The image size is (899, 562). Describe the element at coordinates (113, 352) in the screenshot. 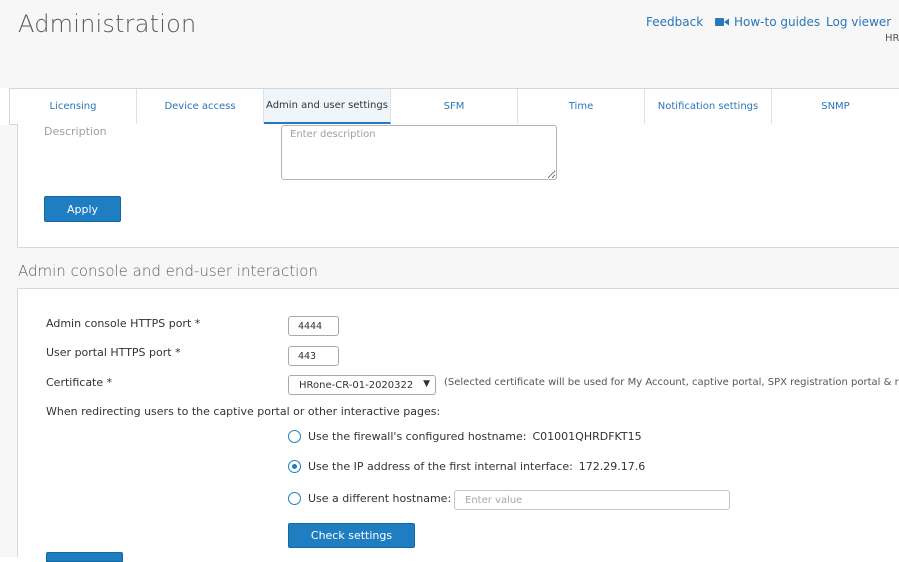

I see `user-port-label: User portal HTTPS port *` at that location.